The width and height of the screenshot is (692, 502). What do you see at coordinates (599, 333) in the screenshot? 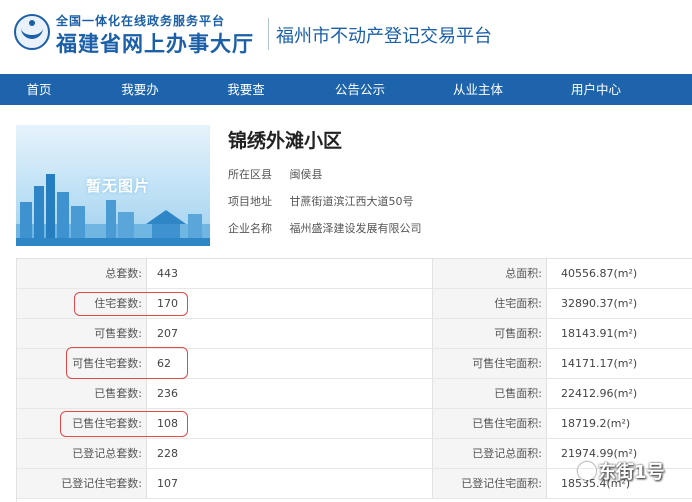
I see `stat-value: 18143.91(m²)` at bounding box center [599, 333].